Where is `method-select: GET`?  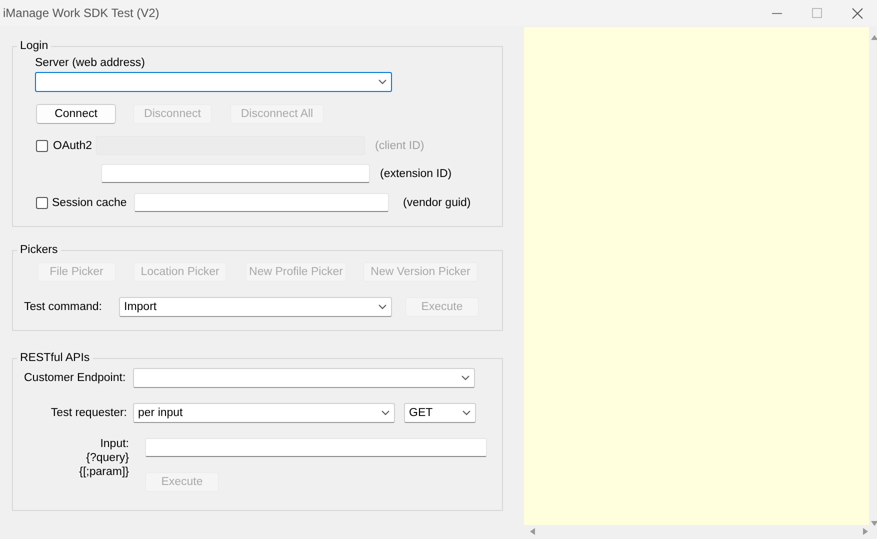 method-select: GET is located at coordinates (440, 413).